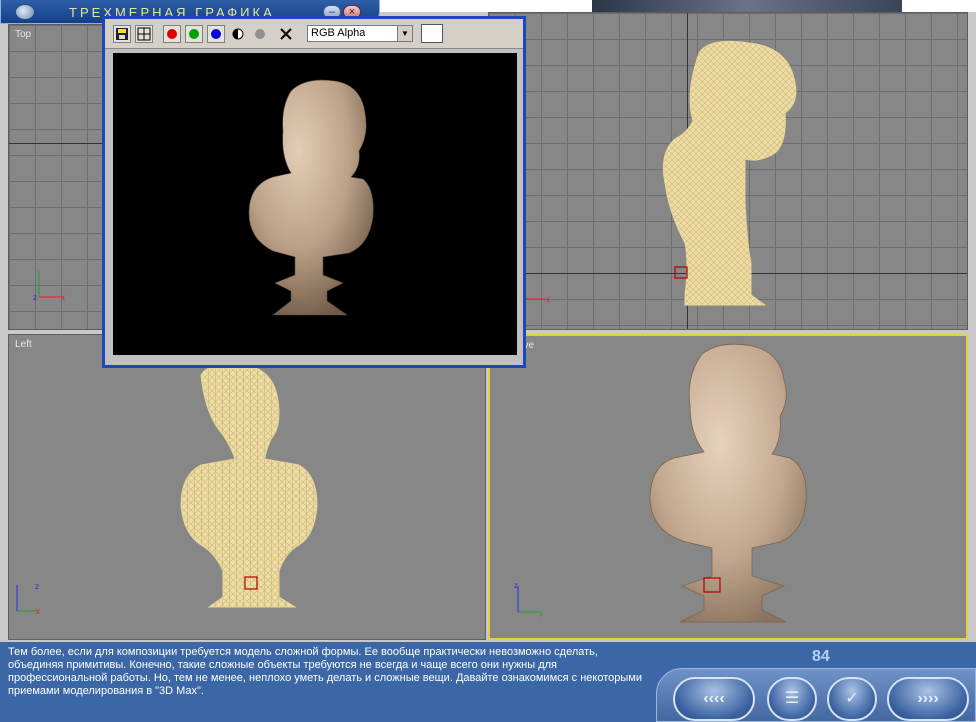 The width and height of the screenshot is (976, 722). I want to click on check-button: ✓, so click(852, 699).